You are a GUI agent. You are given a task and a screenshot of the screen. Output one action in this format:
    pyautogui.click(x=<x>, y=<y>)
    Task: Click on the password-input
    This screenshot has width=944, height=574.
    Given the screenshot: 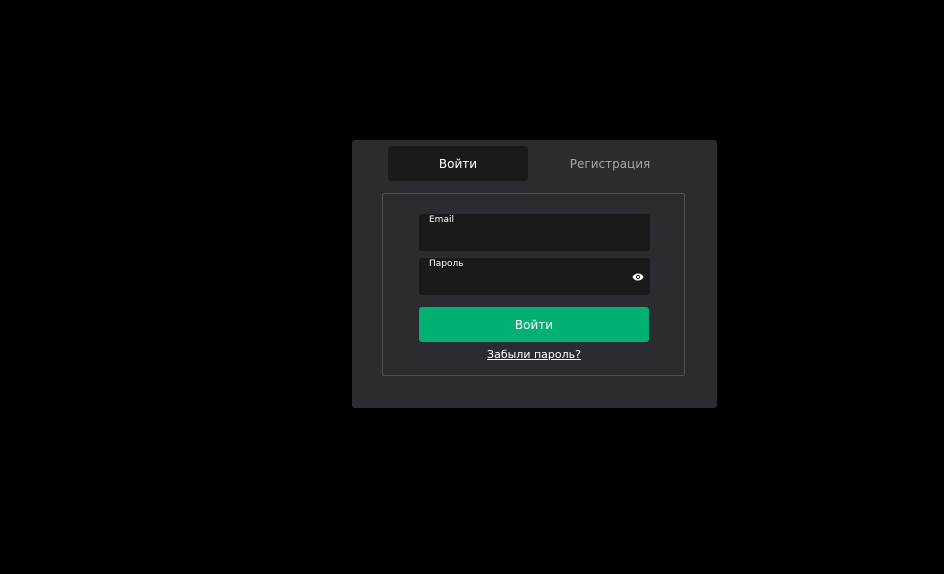 What is the action you would take?
    pyautogui.click(x=524, y=282)
    